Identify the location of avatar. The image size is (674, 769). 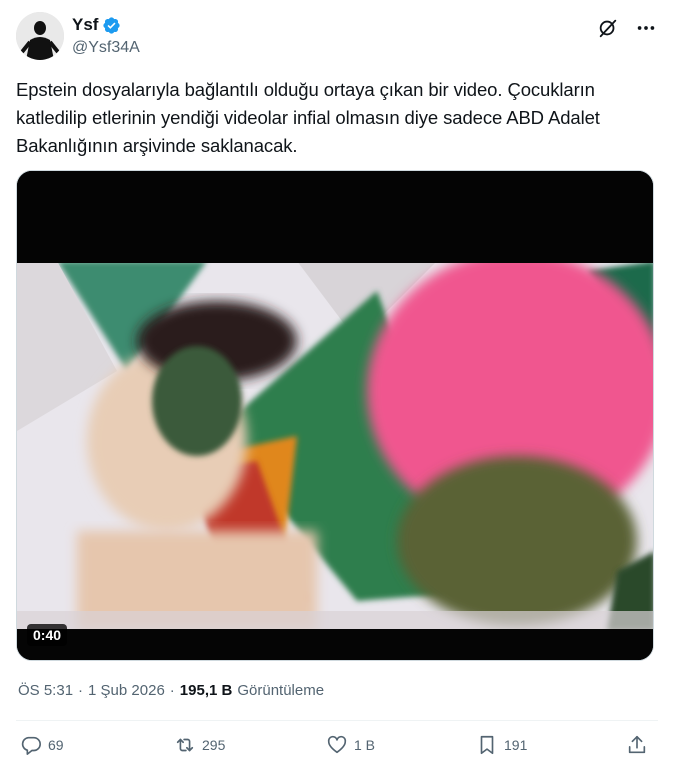
(40, 36).